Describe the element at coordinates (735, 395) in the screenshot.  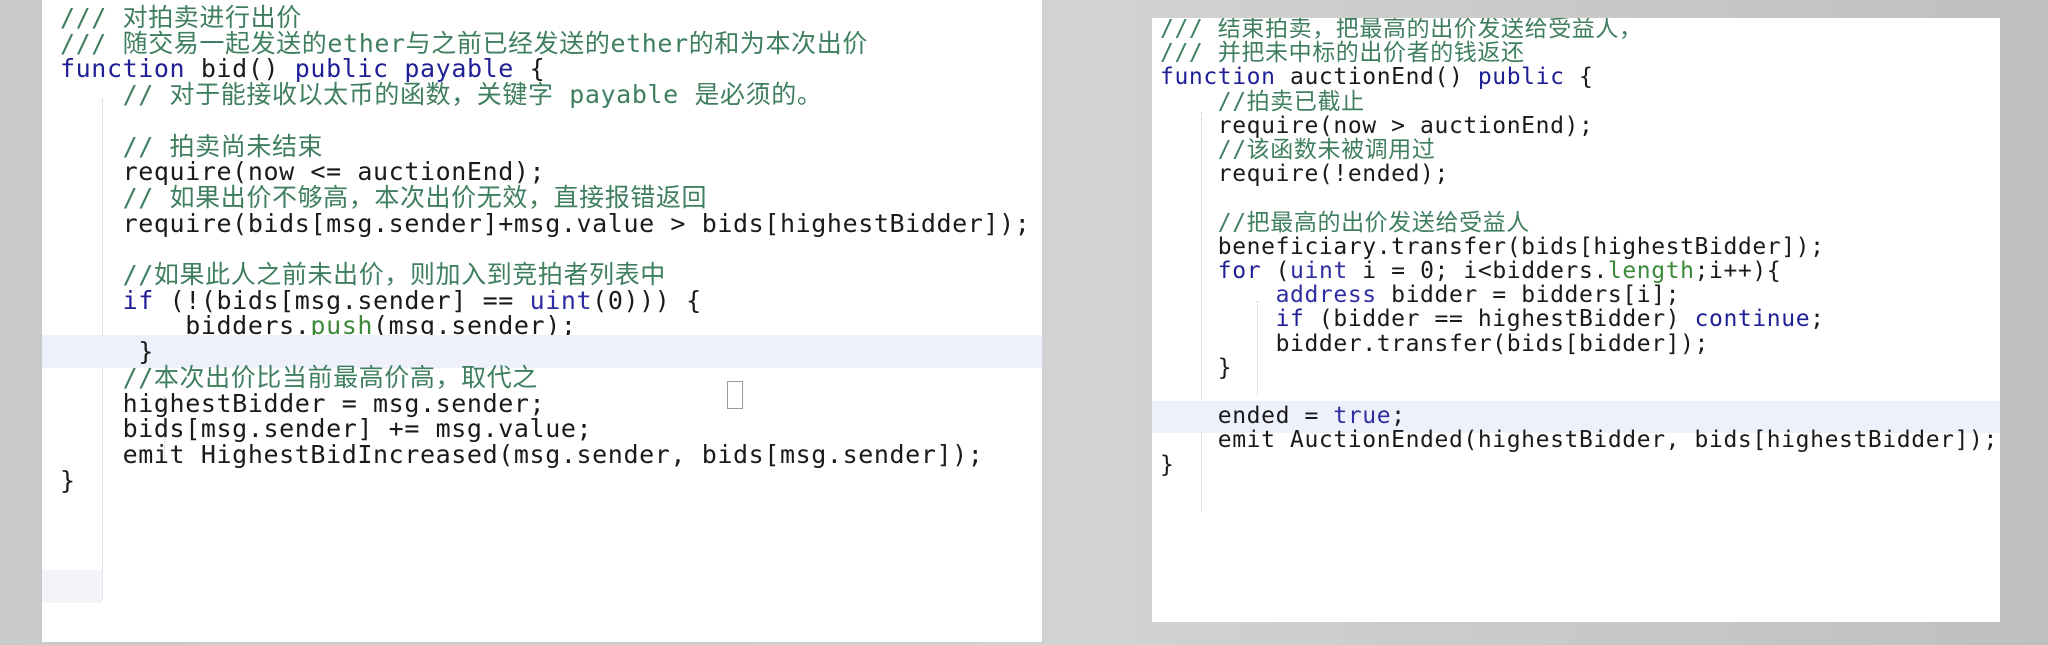
I see `bracket-match-marker` at that location.